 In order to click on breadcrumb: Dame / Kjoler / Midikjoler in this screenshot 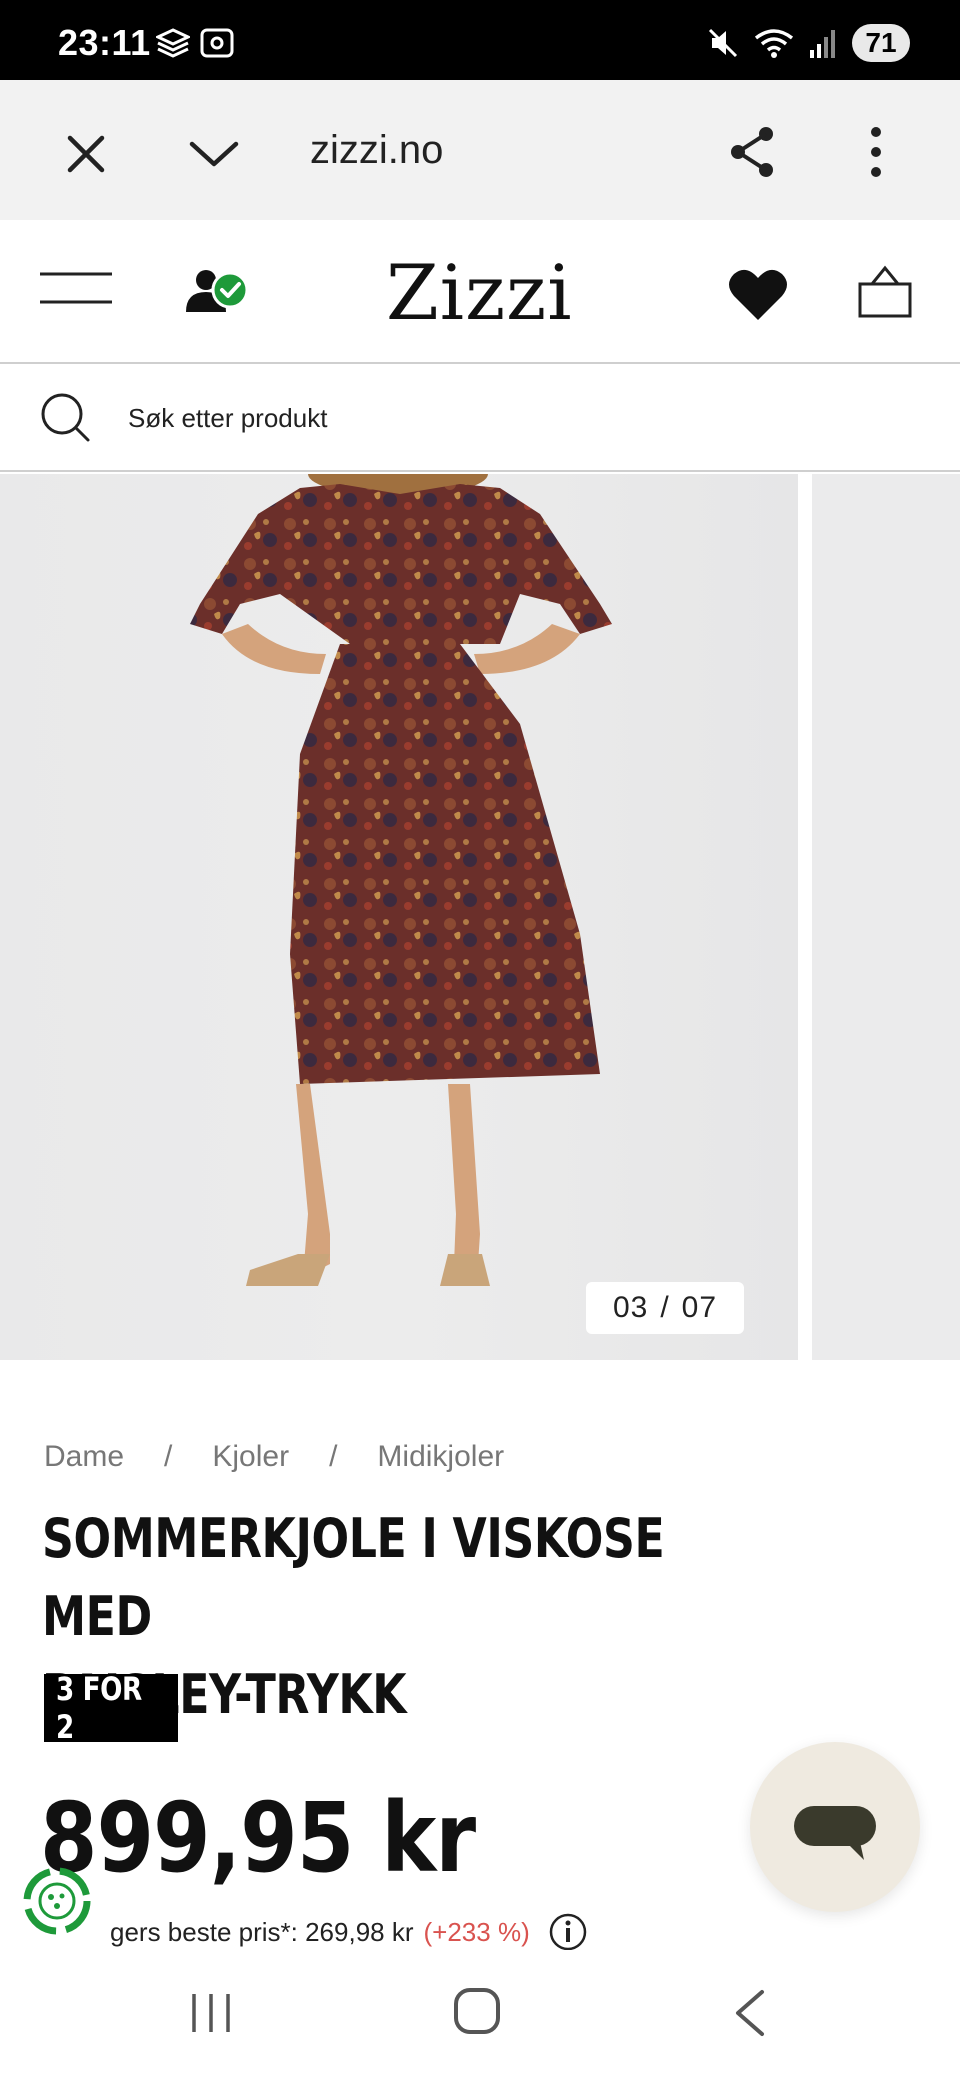, I will do `click(274, 1457)`.